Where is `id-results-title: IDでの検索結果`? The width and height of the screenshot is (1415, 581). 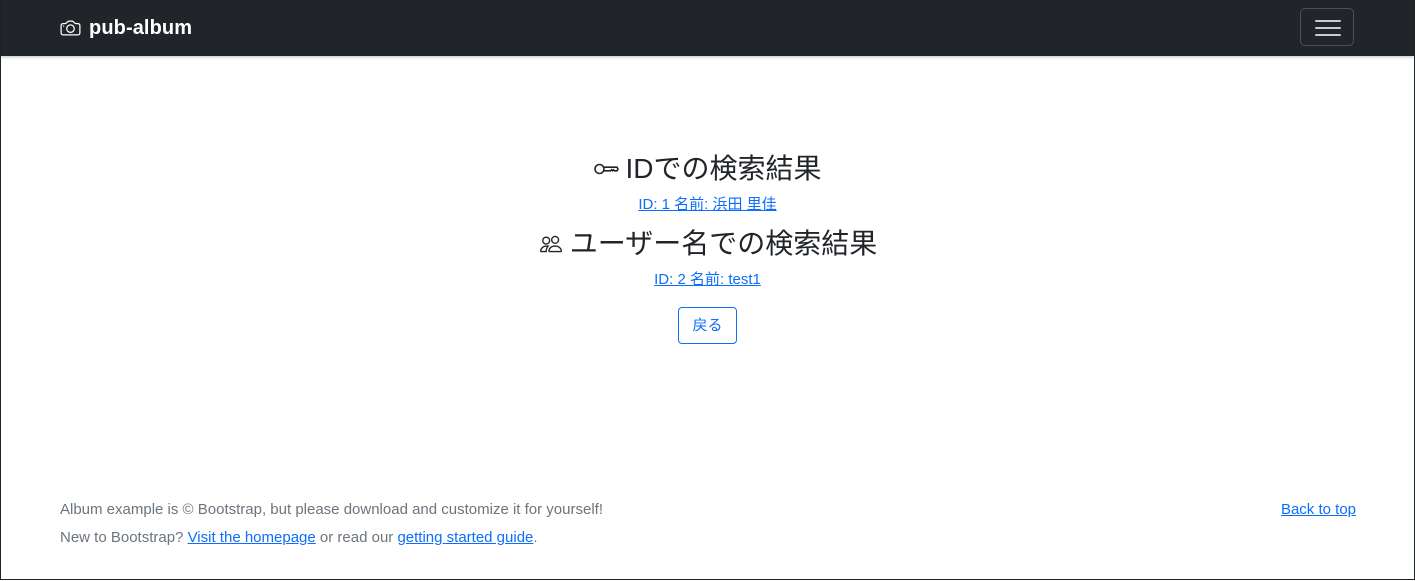 id-results-title: IDでの検索結果 is located at coordinates (723, 168).